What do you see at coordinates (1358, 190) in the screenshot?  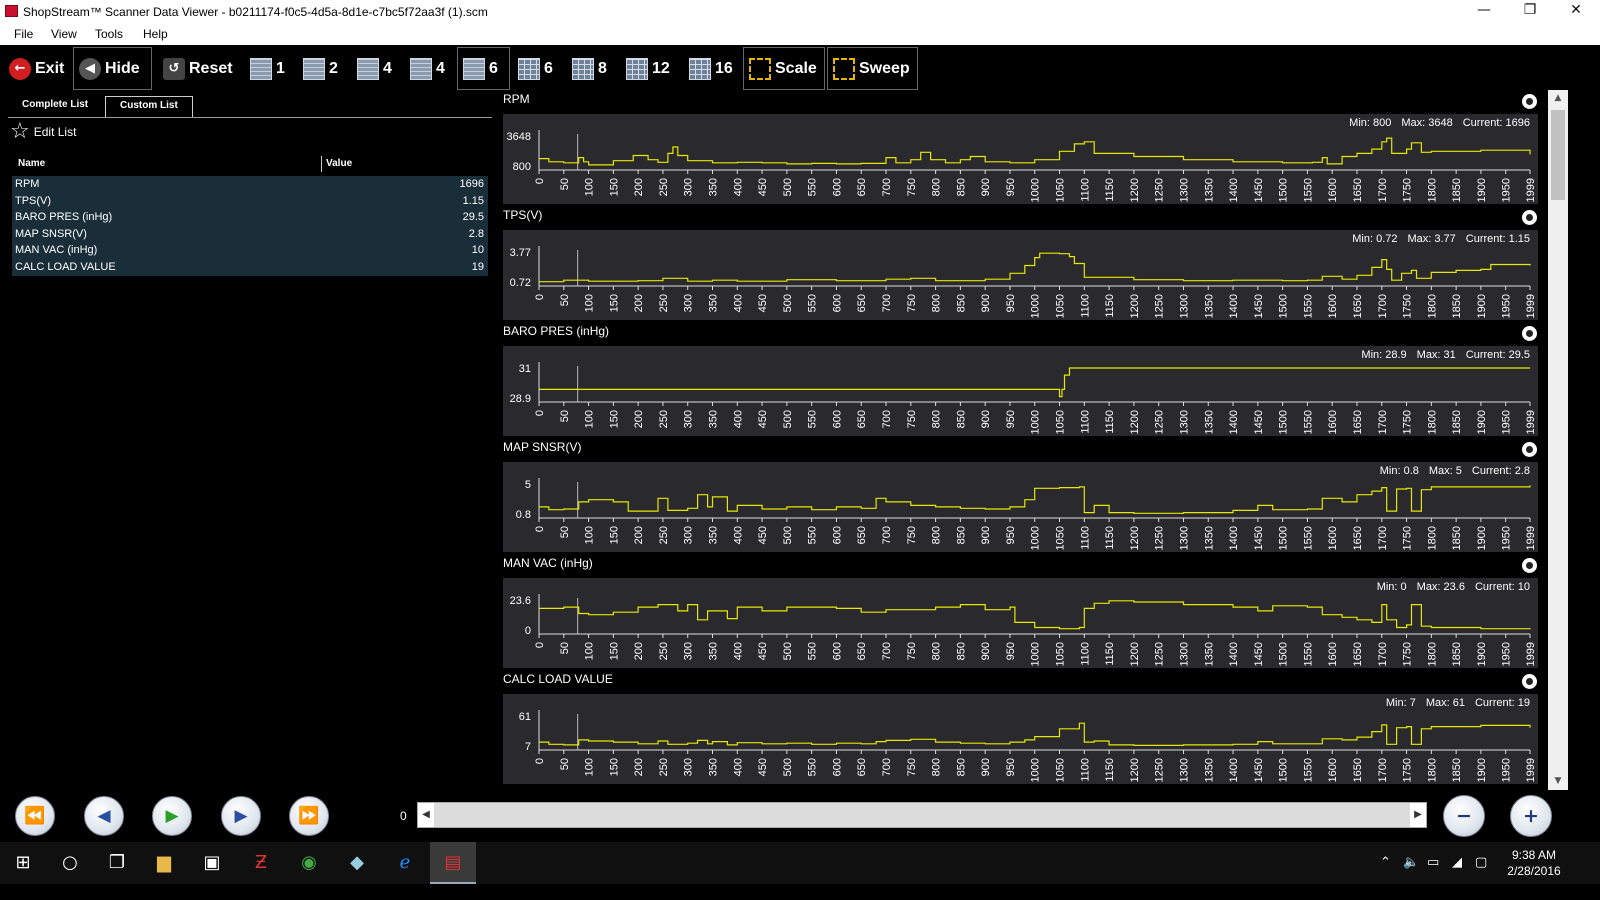 I see `x-tick-label: 1650` at bounding box center [1358, 190].